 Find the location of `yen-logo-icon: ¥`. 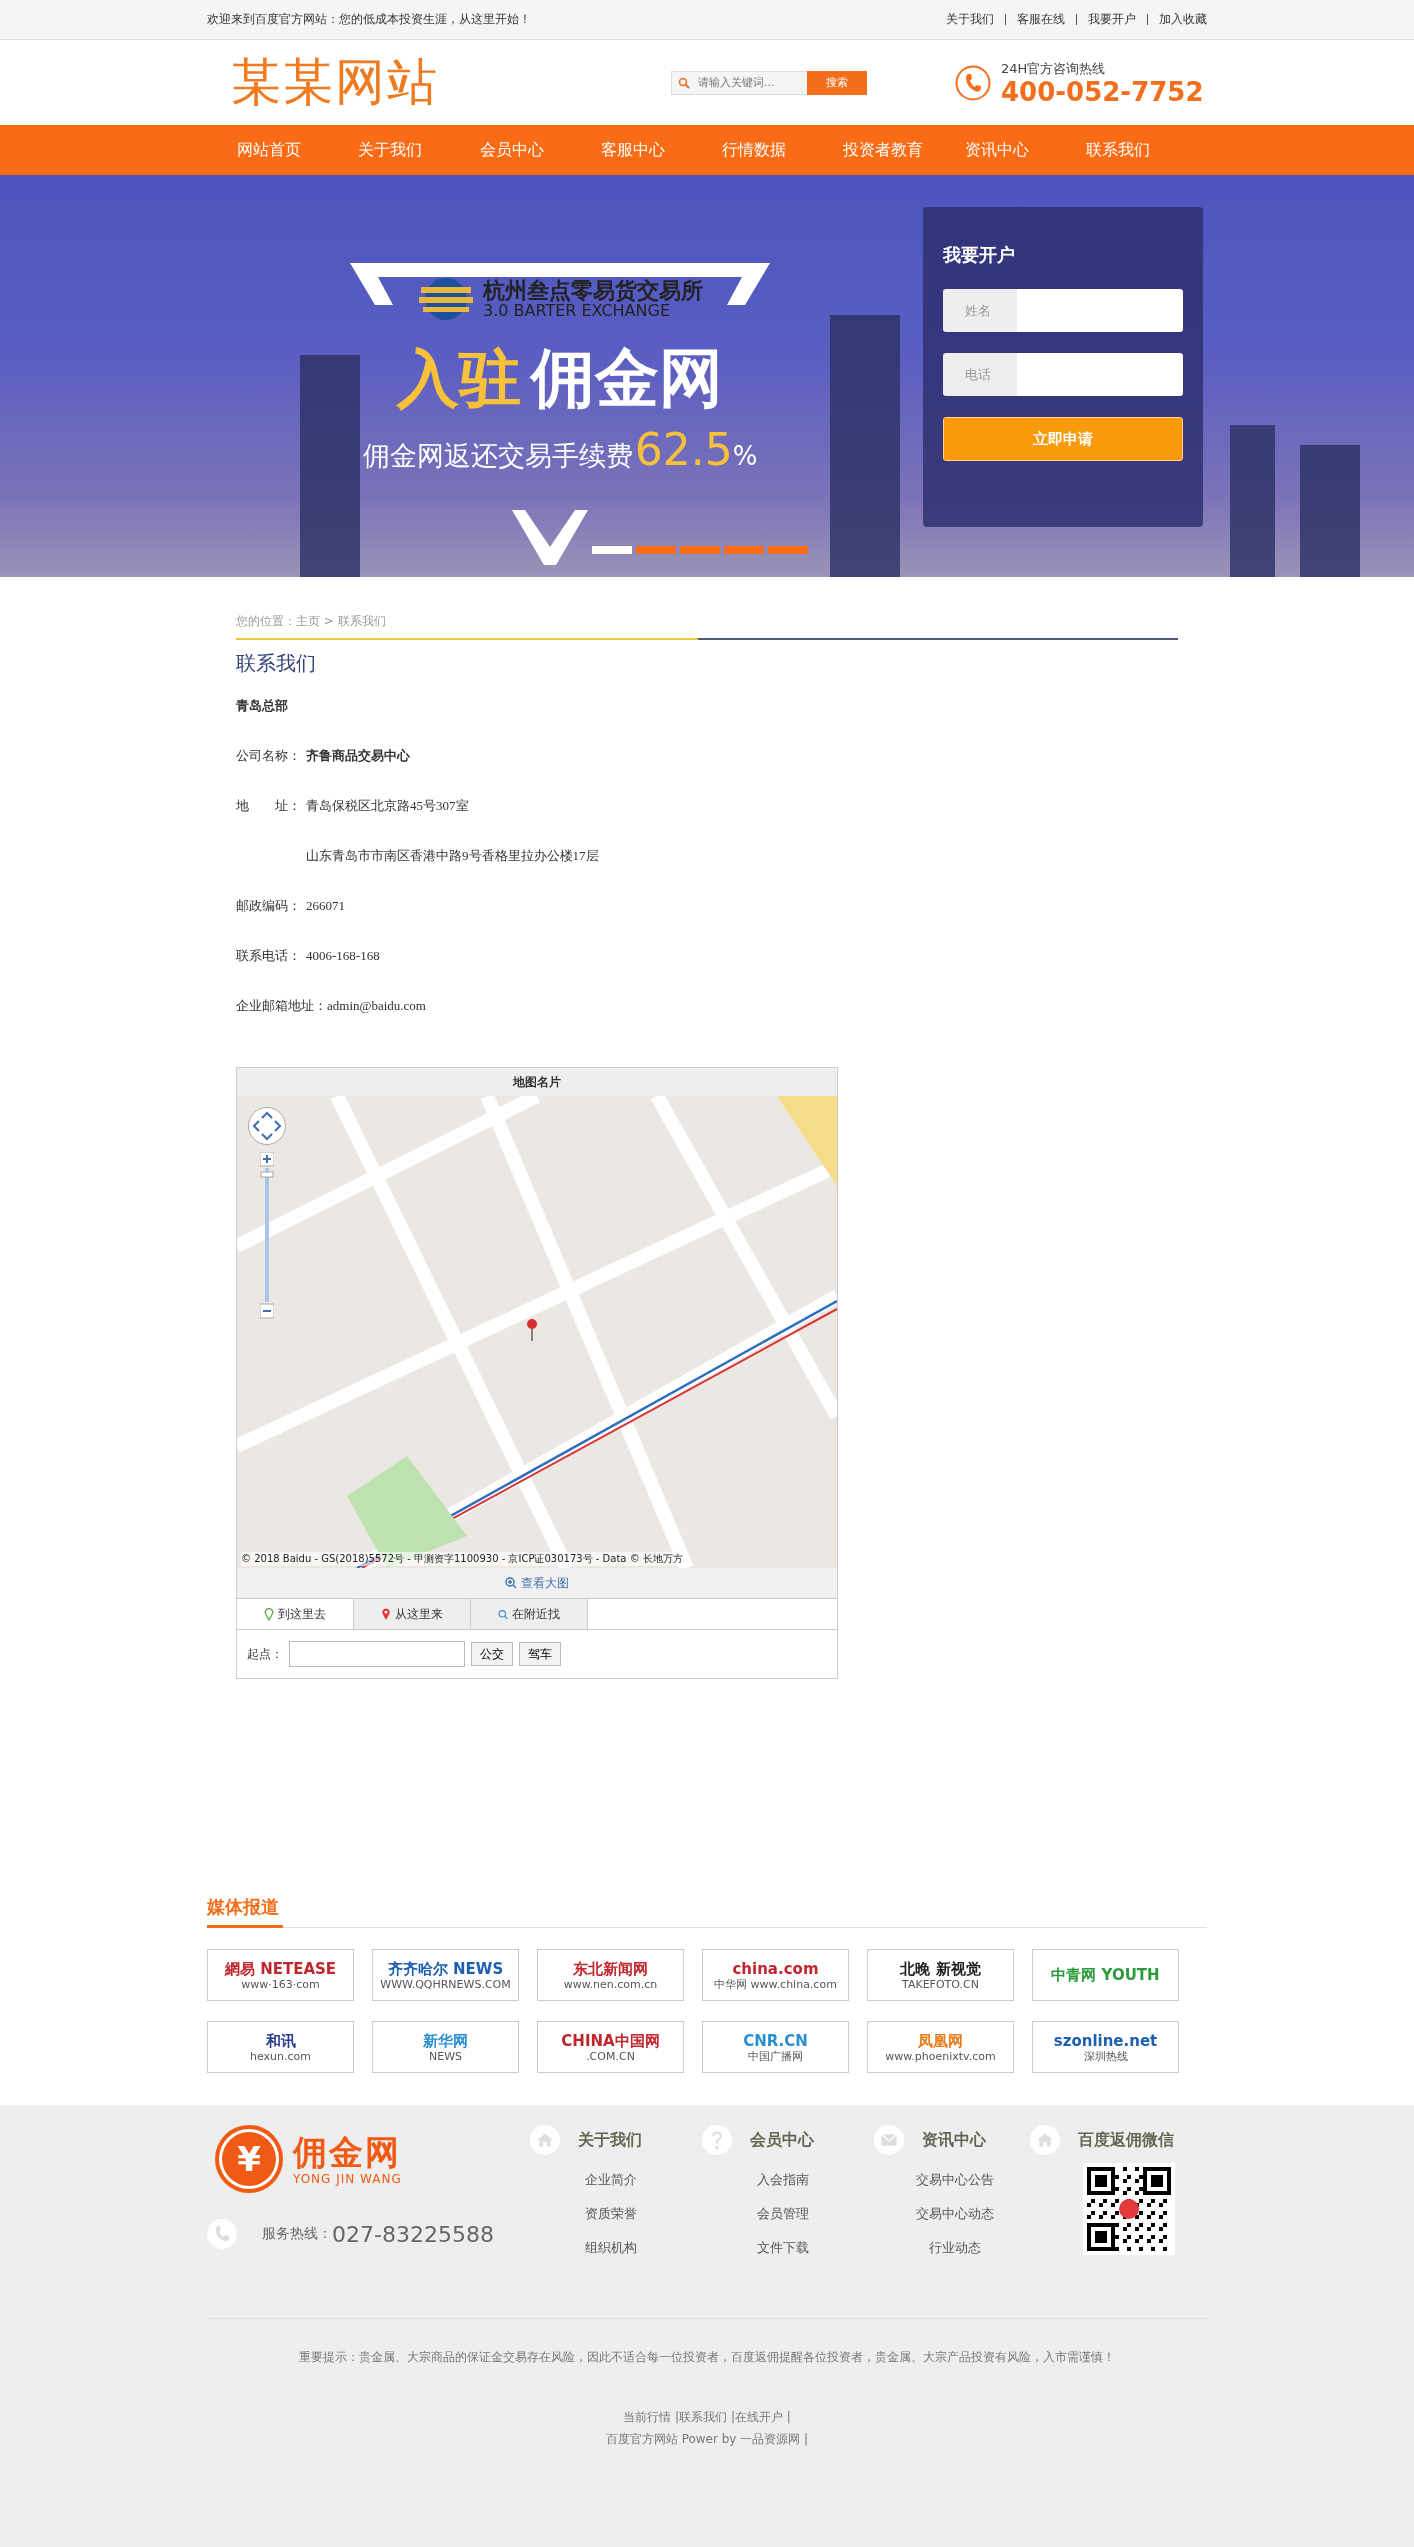

yen-logo-icon: ¥ is located at coordinates (249, 2159).